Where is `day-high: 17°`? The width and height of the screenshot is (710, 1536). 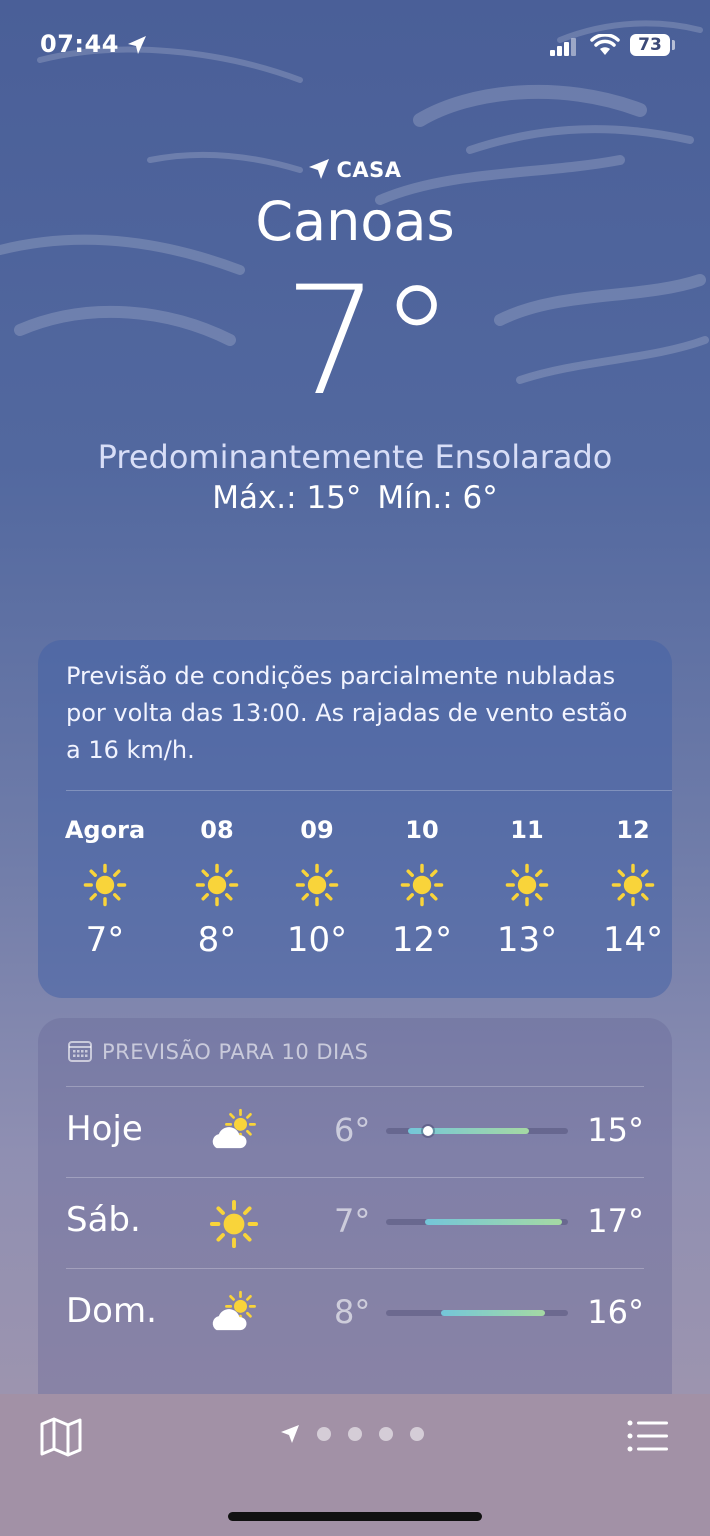
day-high: 17° is located at coordinates (615, 1221).